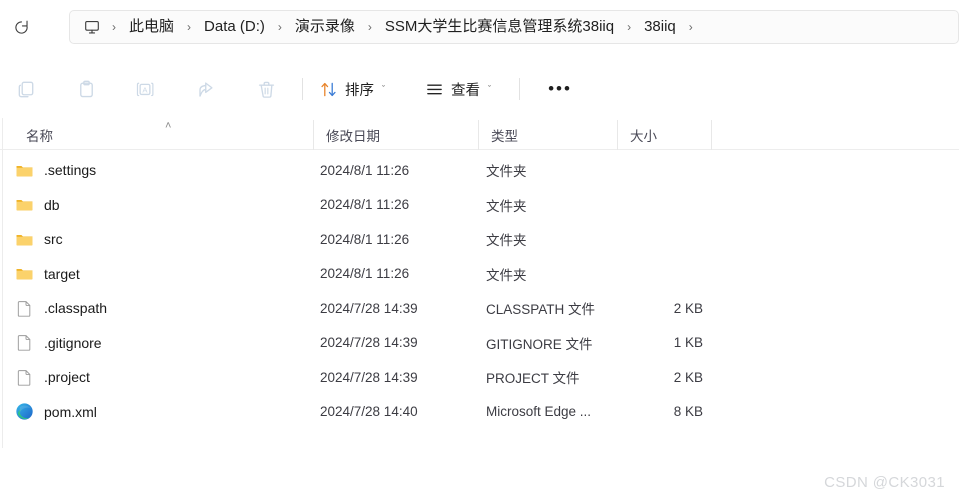  Describe the element at coordinates (539, 344) in the screenshot. I see `file-type-cell: GITIGNORE 文件` at that location.